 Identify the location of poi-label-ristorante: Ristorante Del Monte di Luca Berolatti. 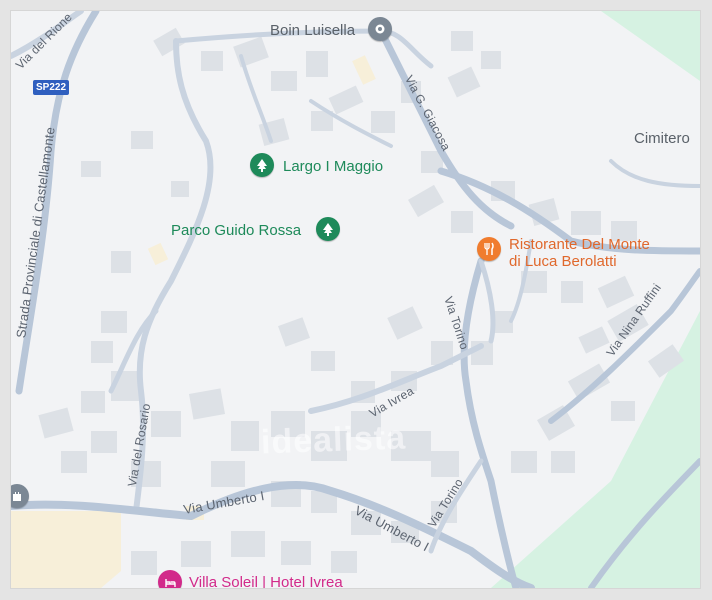
(579, 253).